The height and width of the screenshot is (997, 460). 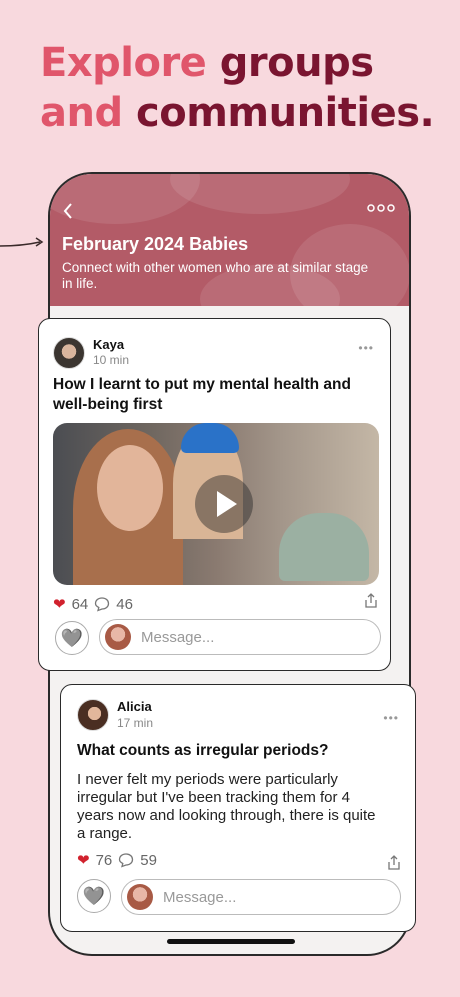 I want to click on headline: Explore groups and communities., so click(x=237, y=88).